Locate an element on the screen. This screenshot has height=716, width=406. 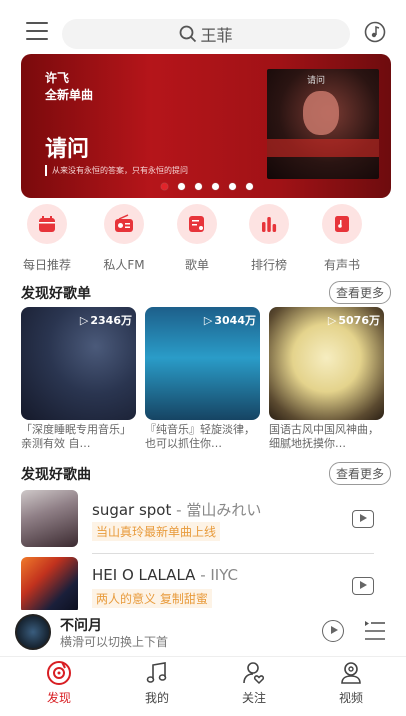
chart-icon is located at coordinates (269, 224).